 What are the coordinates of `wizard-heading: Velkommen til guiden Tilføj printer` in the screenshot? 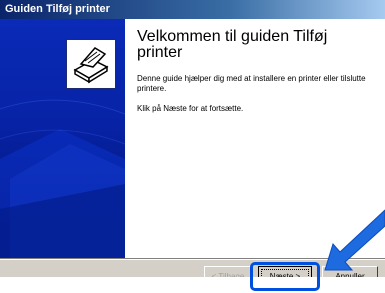 It's located at (232, 44).